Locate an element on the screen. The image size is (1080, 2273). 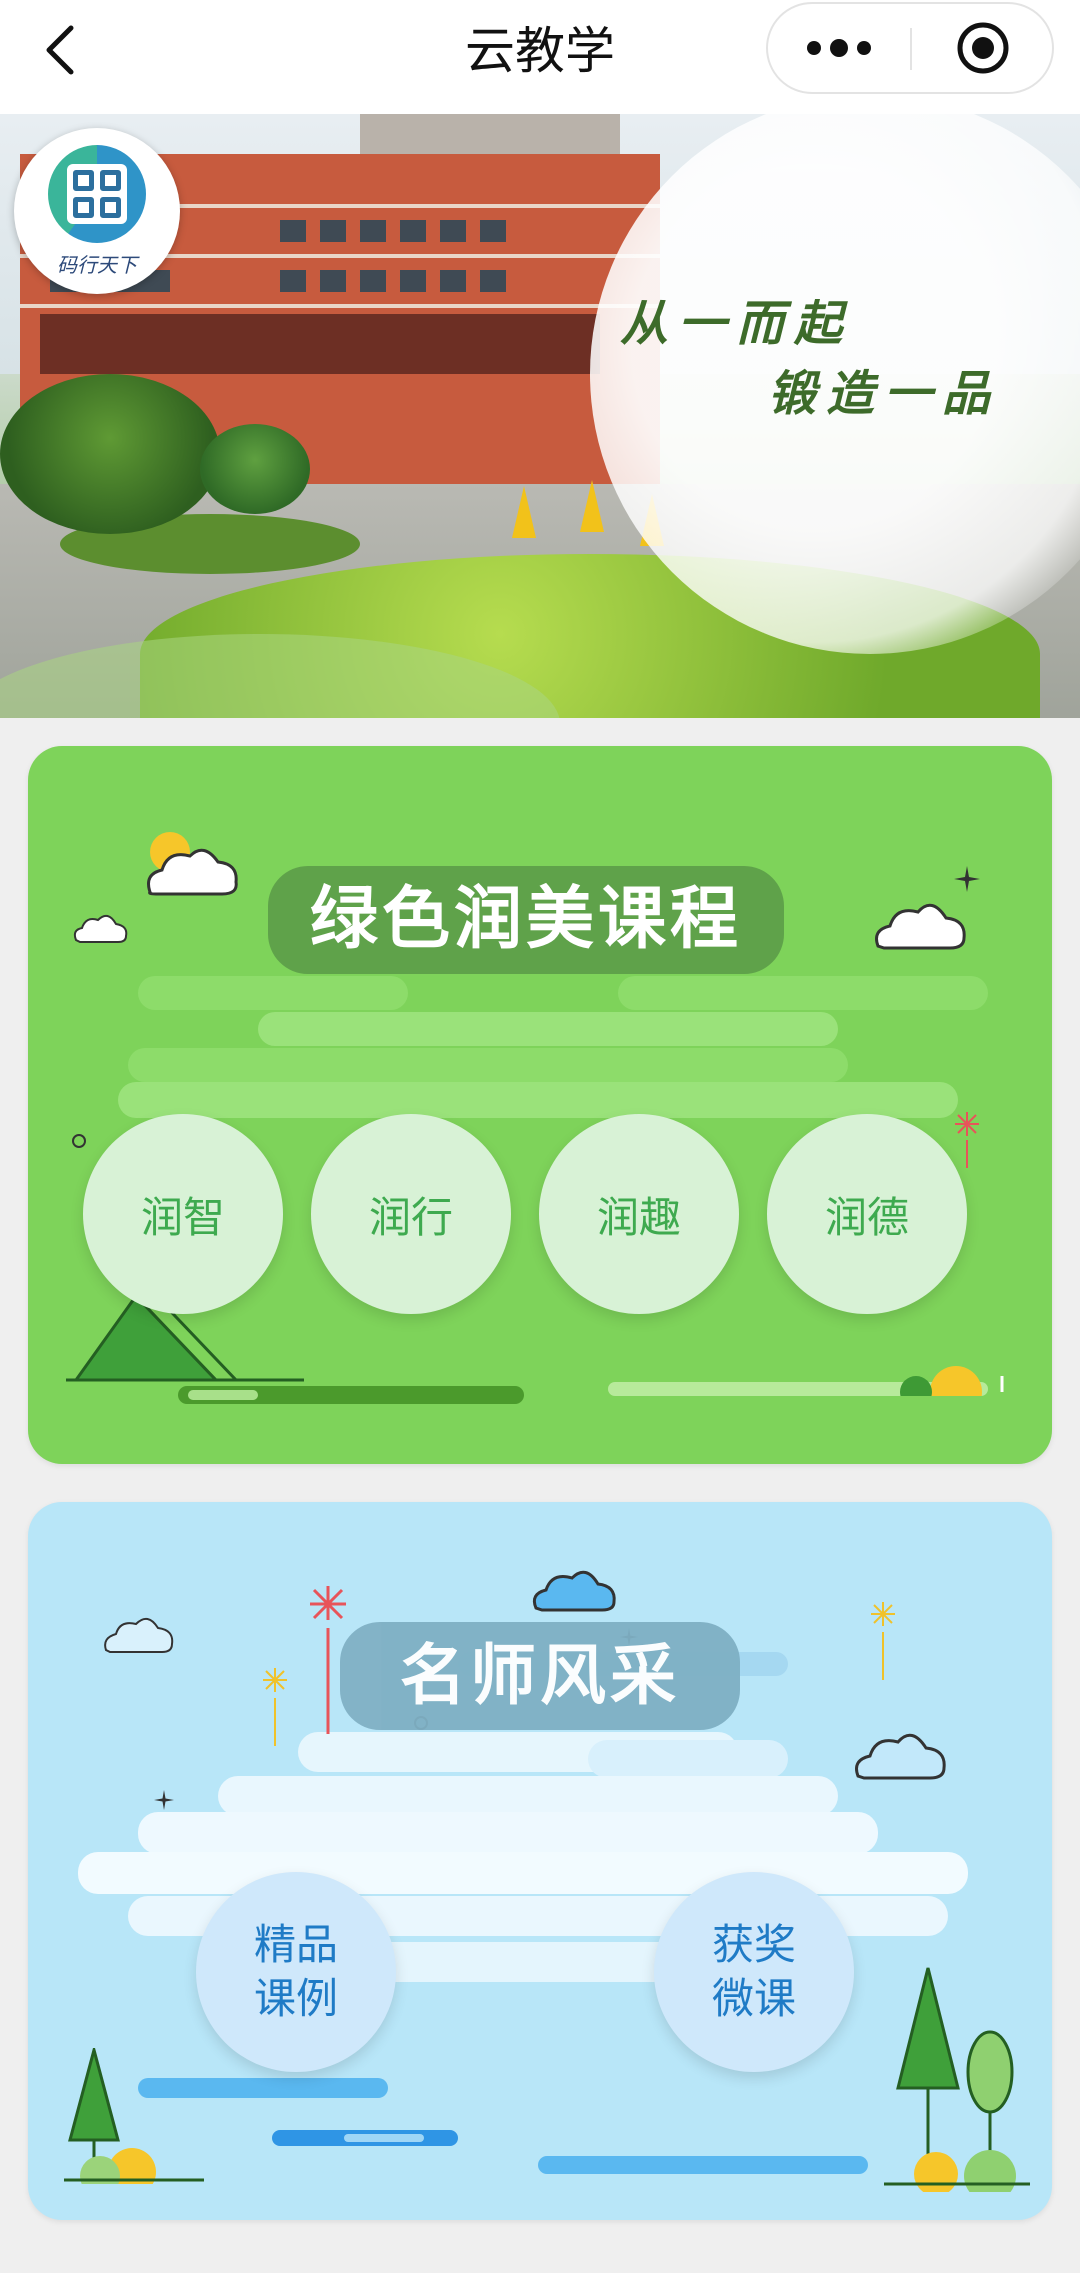
close-mini-program-button is located at coordinates (983, 48).